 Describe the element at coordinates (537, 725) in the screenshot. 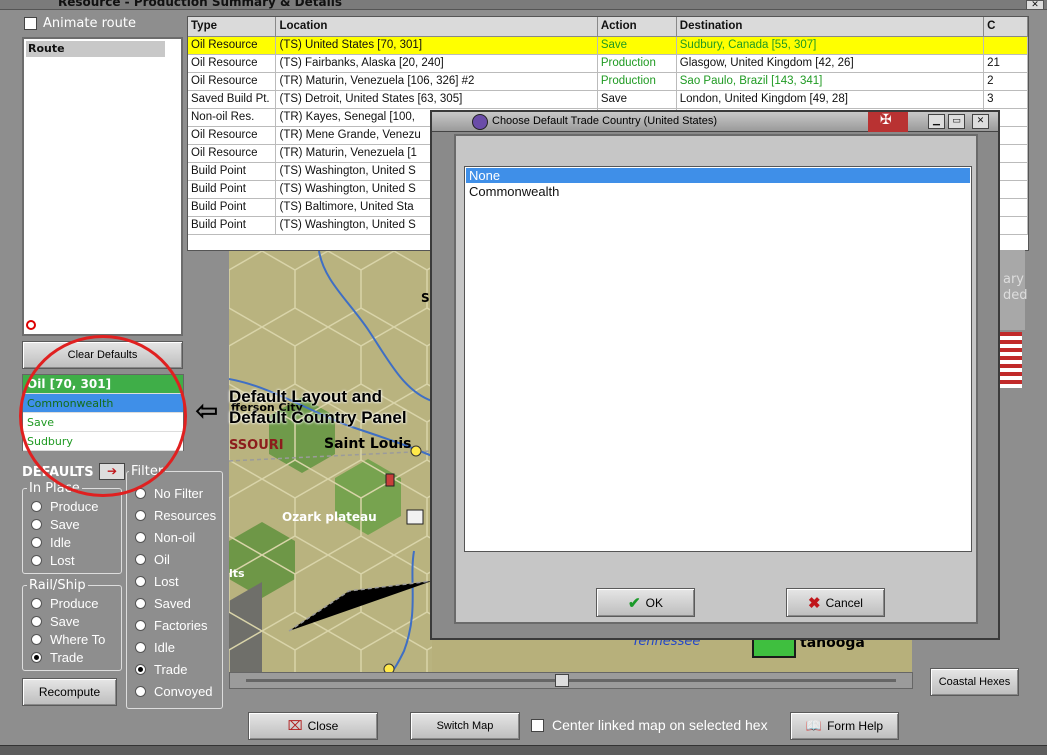

I see `center-linked-map-checkbox` at that location.